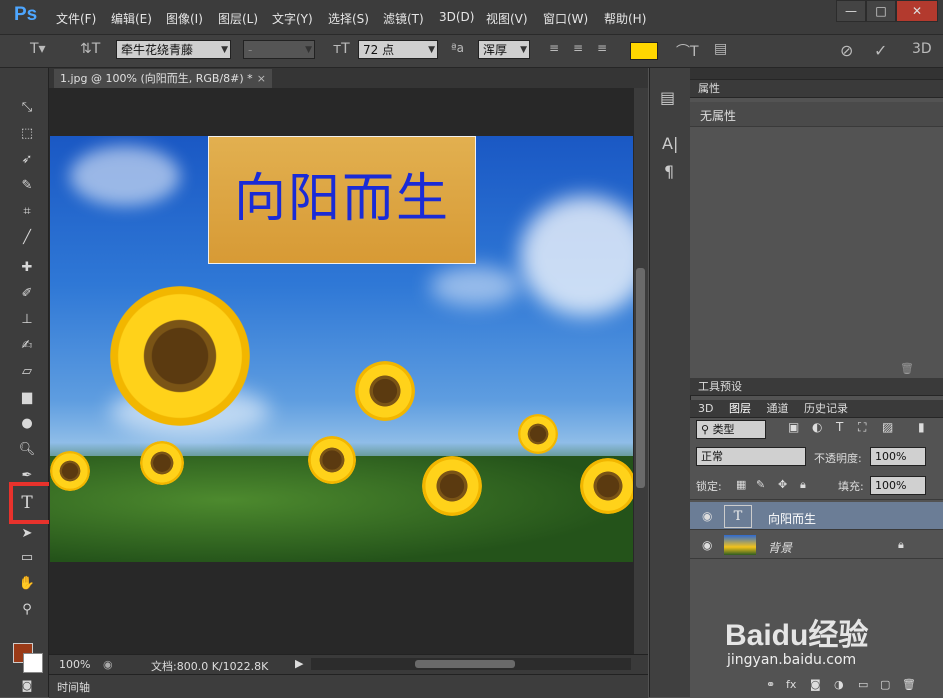  What do you see at coordinates (885, 684) in the screenshot?
I see `new-layer-icon: ▢` at bounding box center [885, 684].